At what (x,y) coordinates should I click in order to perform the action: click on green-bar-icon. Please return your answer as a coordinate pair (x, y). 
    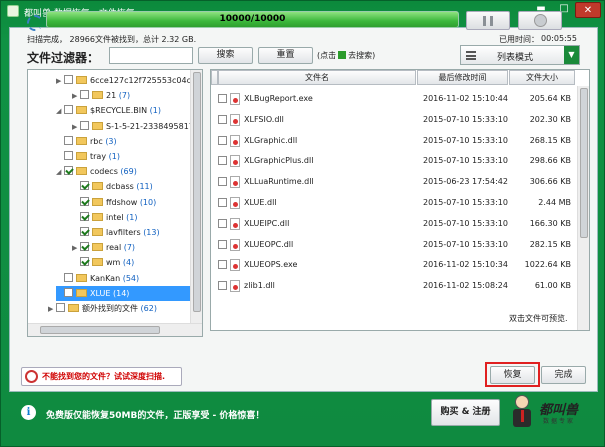
    Looking at the image, I should click on (342, 55).